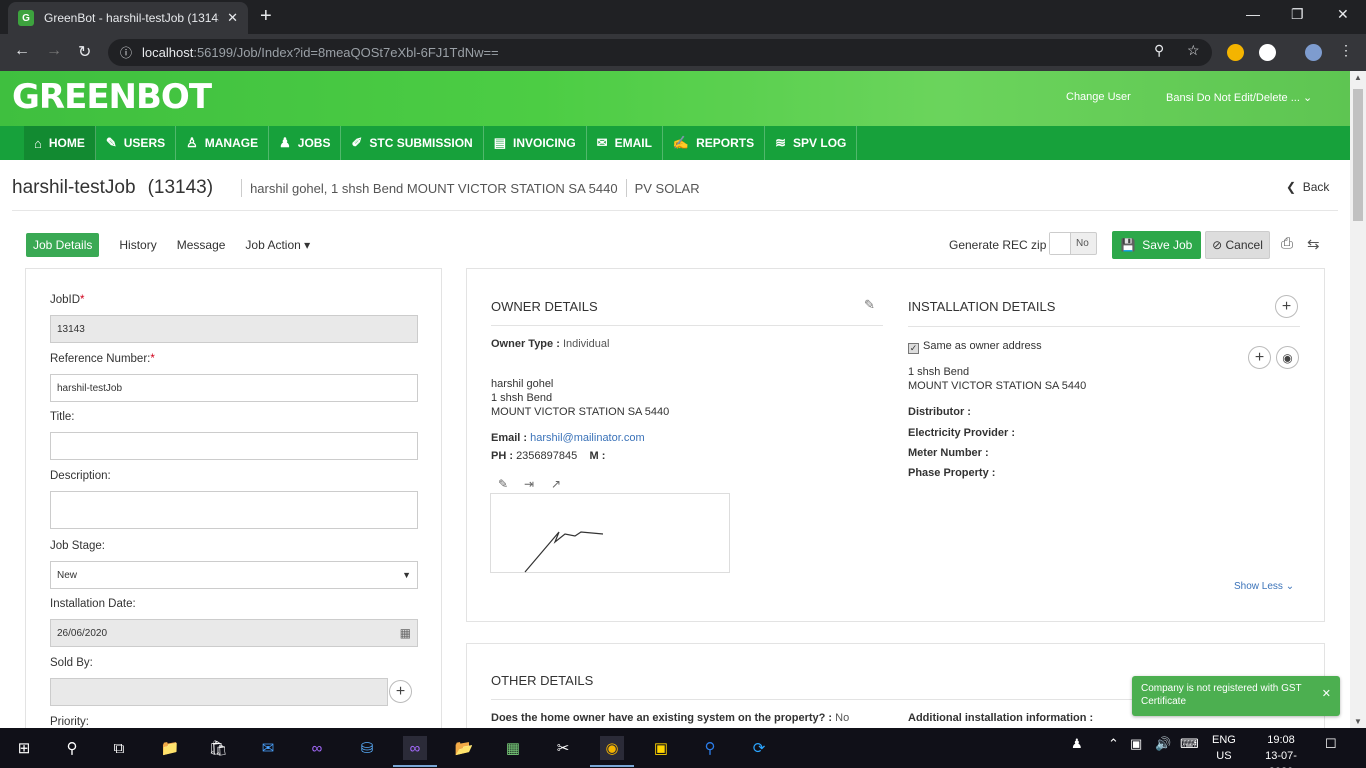 This screenshot has height=768, width=1366. I want to click on language-indicator: ENG US, so click(1224, 748).